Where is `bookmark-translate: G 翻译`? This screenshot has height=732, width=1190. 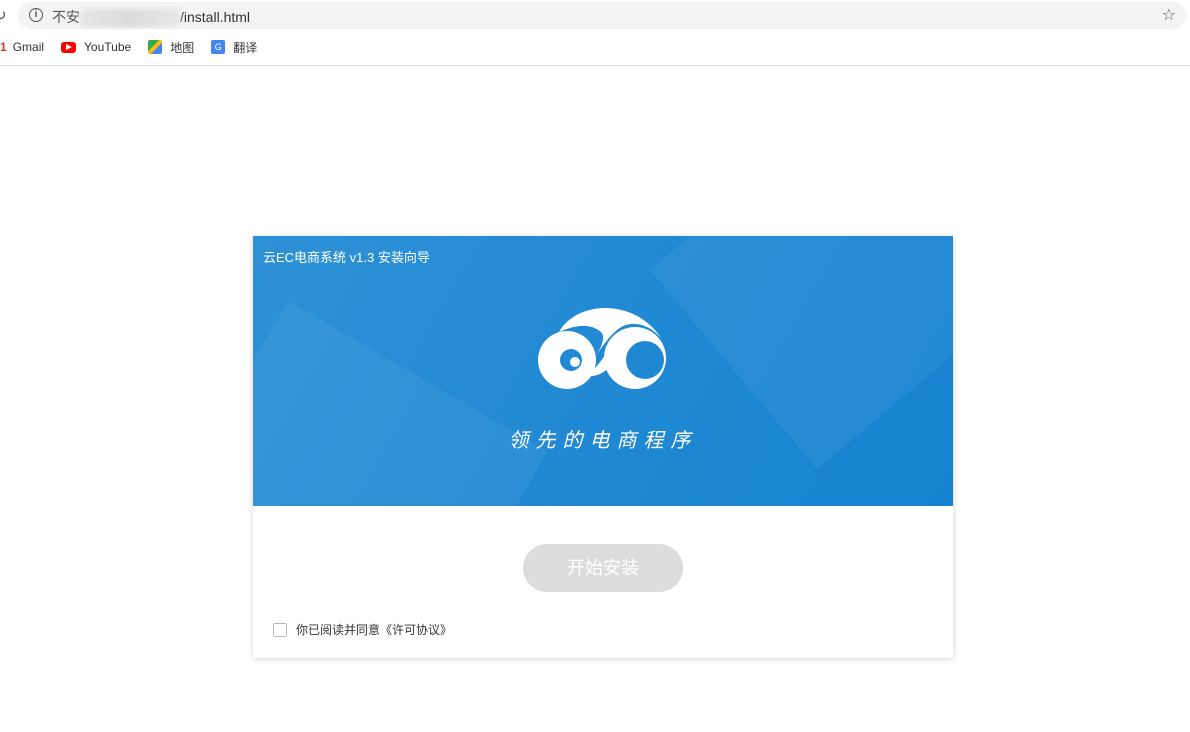 bookmark-translate: G 翻译 is located at coordinates (234, 47).